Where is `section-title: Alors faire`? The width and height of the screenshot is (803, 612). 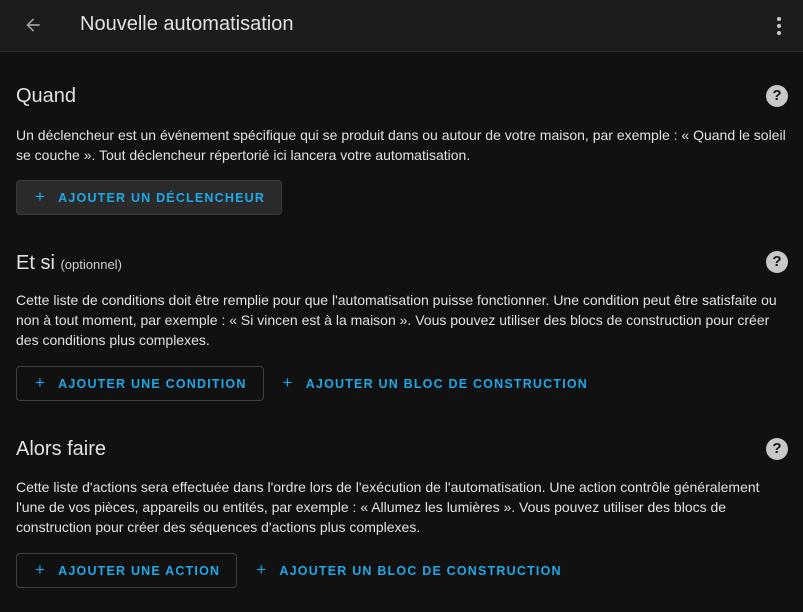
section-title: Alors faire is located at coordinates (402, 449).